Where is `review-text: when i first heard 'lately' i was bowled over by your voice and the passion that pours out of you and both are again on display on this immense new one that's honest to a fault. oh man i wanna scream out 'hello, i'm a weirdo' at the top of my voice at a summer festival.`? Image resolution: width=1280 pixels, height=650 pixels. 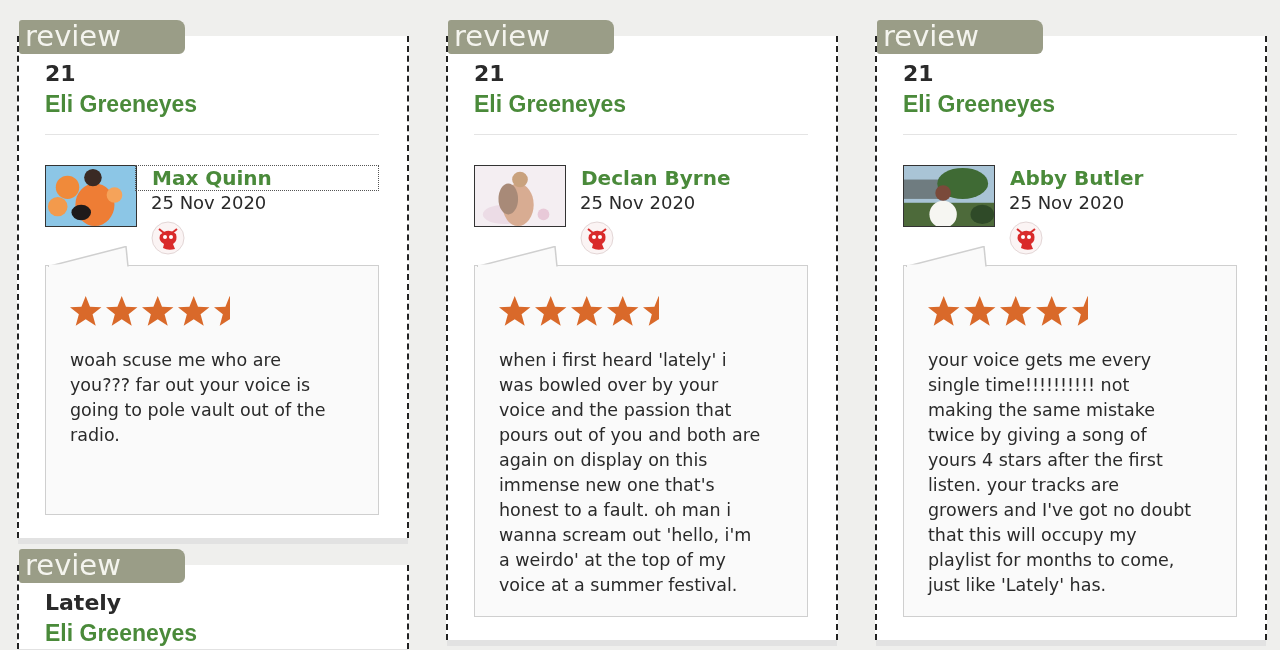
review-text: when i first heard 'lately' i was bowled over by your voice and the passion that pours out of you and both are again on display on this immense new one that's honest to a fault. oh man i wanna scream out 'hello, i'm a weirdo' at the top of my voice at a summer festival. is located at coordinates (630, 473).